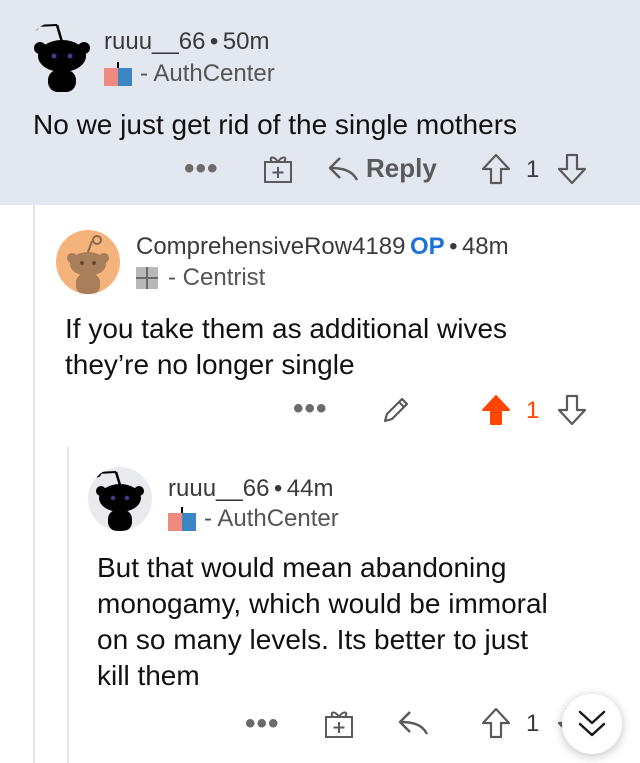 Image resolution: width=640 pixels, height=763 pixels. I want to click on reply-label: Reply, so click(401, 168).